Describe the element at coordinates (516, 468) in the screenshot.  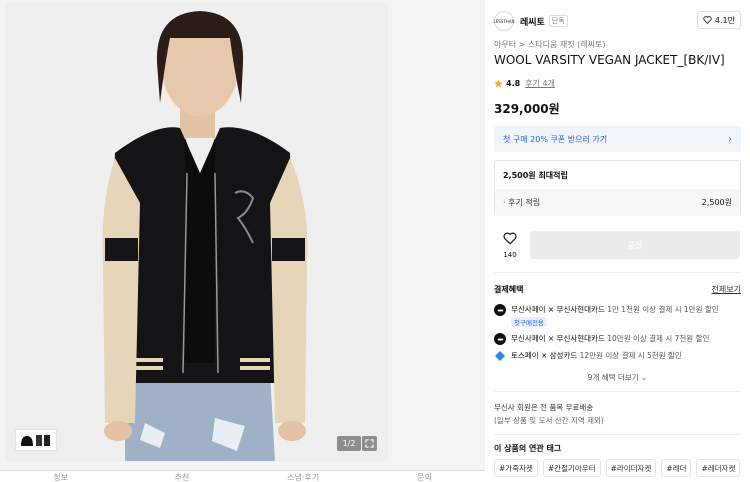
I see `tag-chip: #가죽자켓` at that location.